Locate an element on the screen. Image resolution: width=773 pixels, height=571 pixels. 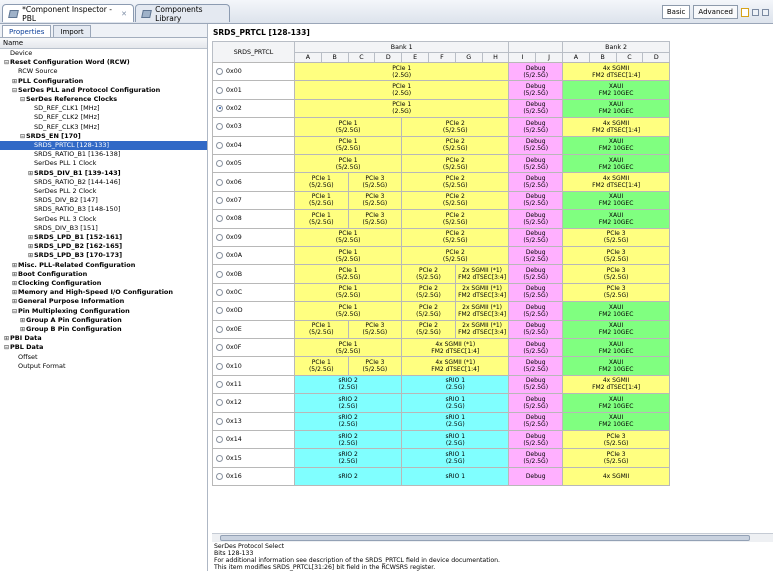
protocol-option-row: 0x13 is located at coordinates (253, 421).